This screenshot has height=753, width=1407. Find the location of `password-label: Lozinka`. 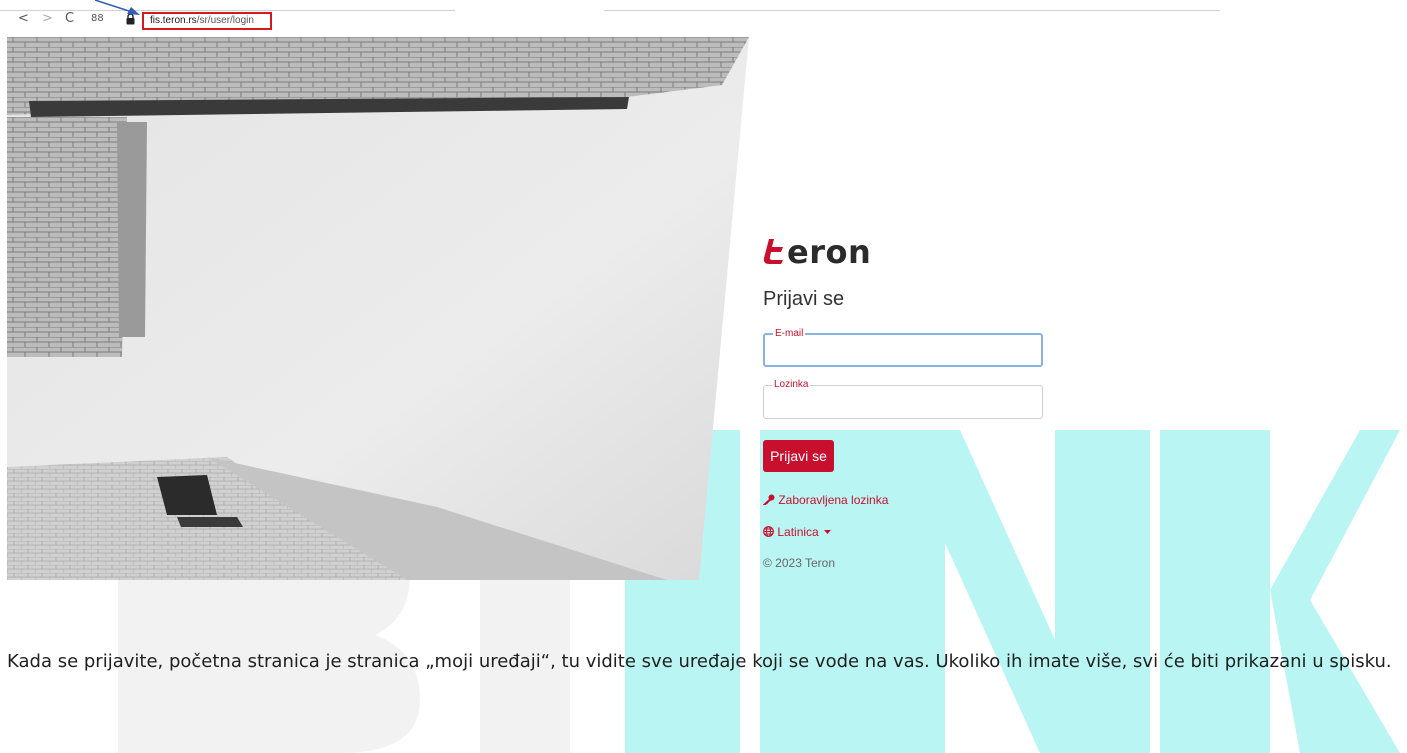

password-label: Lozinka is located at coordinates (791, 385).